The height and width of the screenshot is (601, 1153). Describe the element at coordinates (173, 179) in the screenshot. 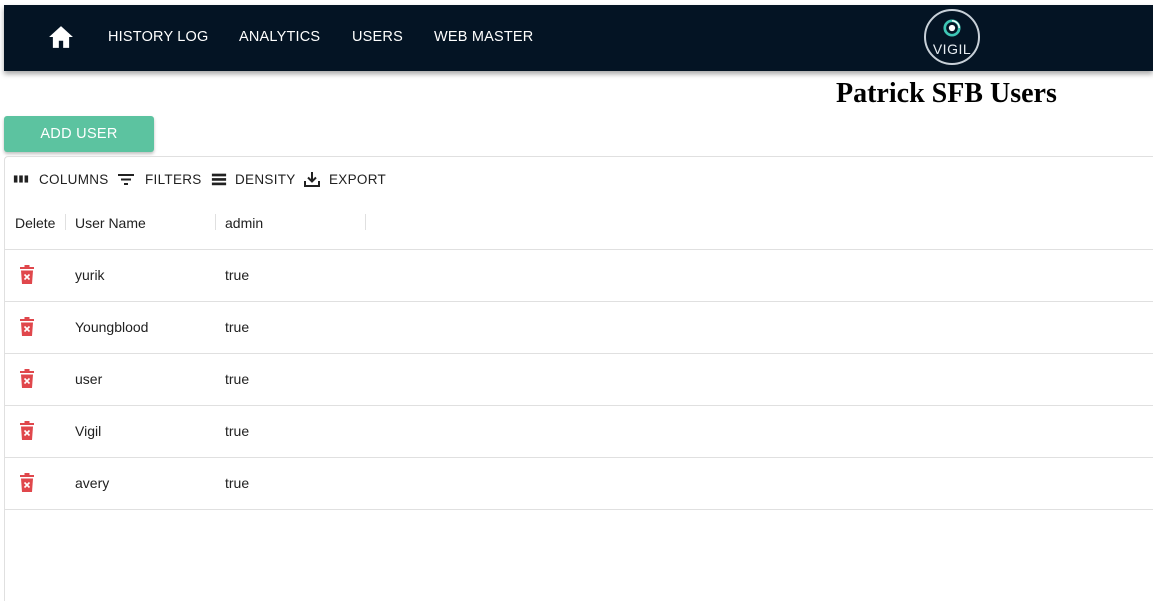

I see `filters-label: FILTERS` at that location.